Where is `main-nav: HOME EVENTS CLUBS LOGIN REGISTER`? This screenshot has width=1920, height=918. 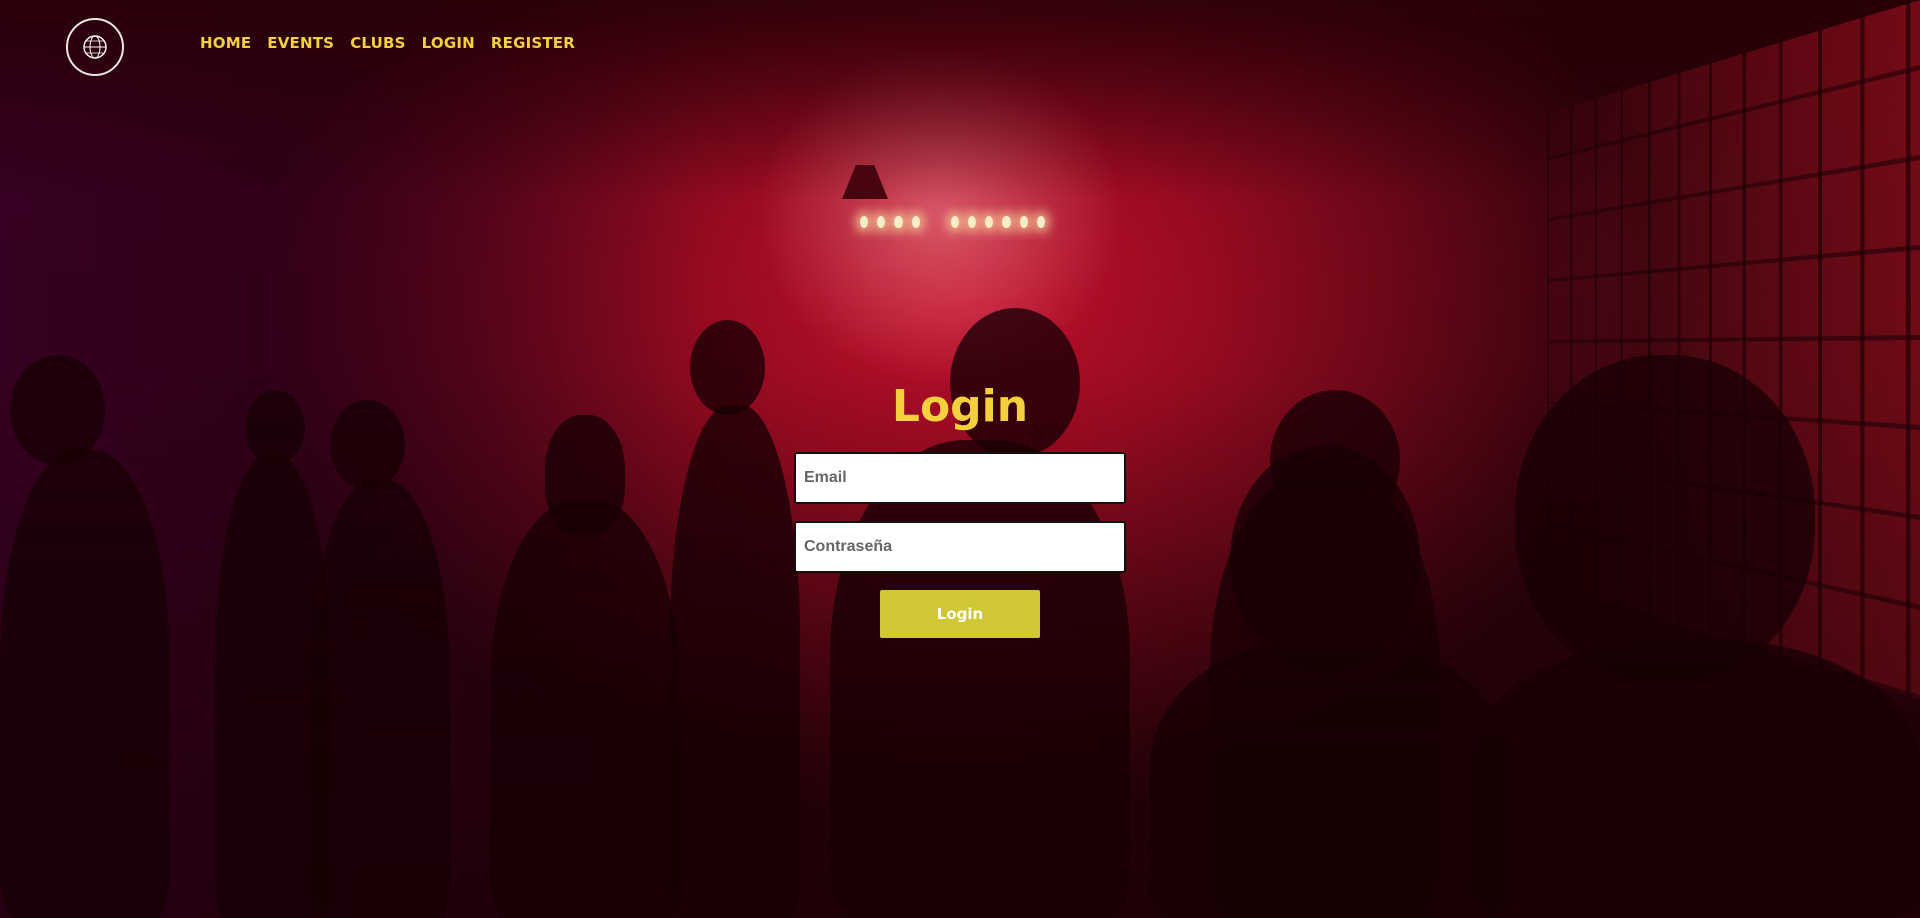 main-nav: HOME EVENTS CLUBS LOGIN REGISTER is located at coordinates (387, 43).